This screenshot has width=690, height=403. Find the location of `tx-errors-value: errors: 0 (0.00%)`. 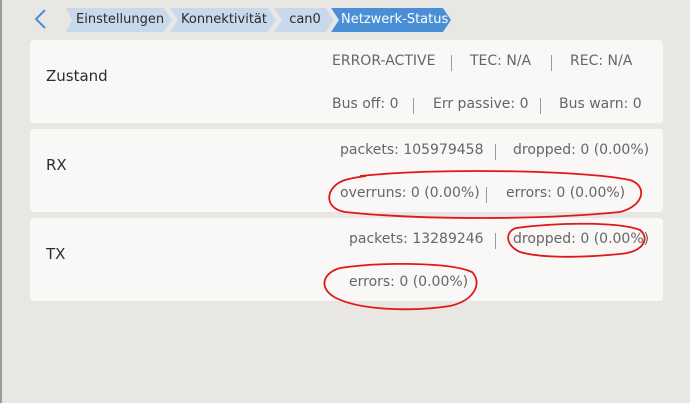

tx-errors-value: errors: 0 (0.00%) is located at coordinates (409, 282).